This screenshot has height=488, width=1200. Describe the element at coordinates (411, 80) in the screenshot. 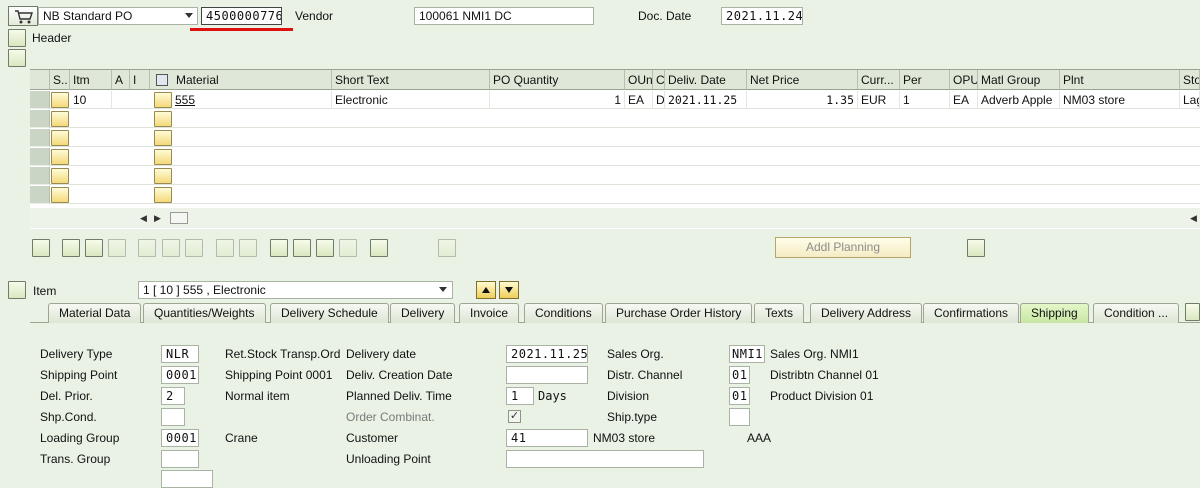

I see `column-header-short-text: Short Text` at that location.